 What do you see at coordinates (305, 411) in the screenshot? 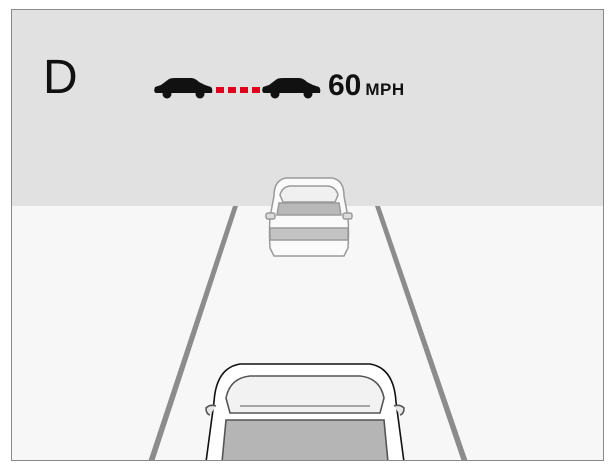
I see `ego-vehicle-icon` at bounding box center [305, 411].